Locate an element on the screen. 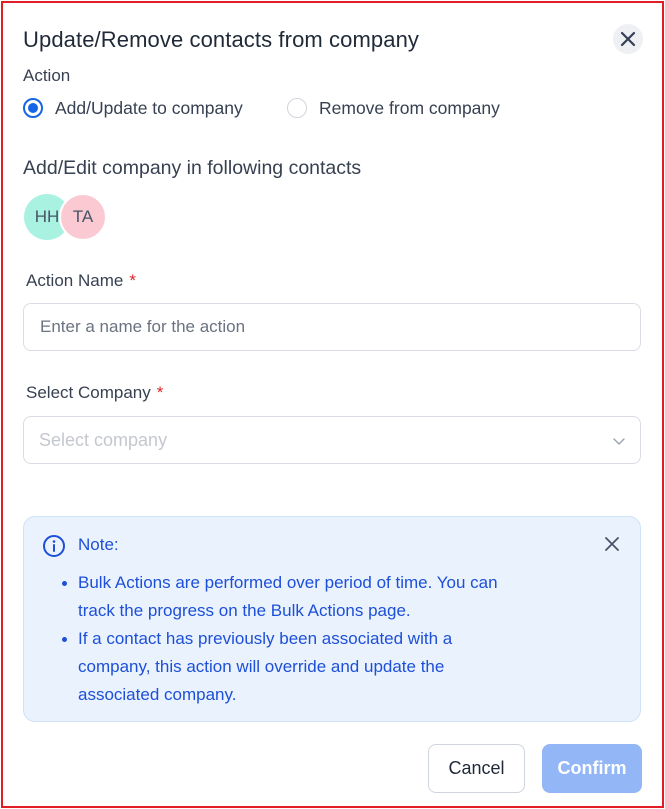 The height and width of the screenshot is (809, 665). select-company-dropdown: Select company is located at coordinates (332, 440).